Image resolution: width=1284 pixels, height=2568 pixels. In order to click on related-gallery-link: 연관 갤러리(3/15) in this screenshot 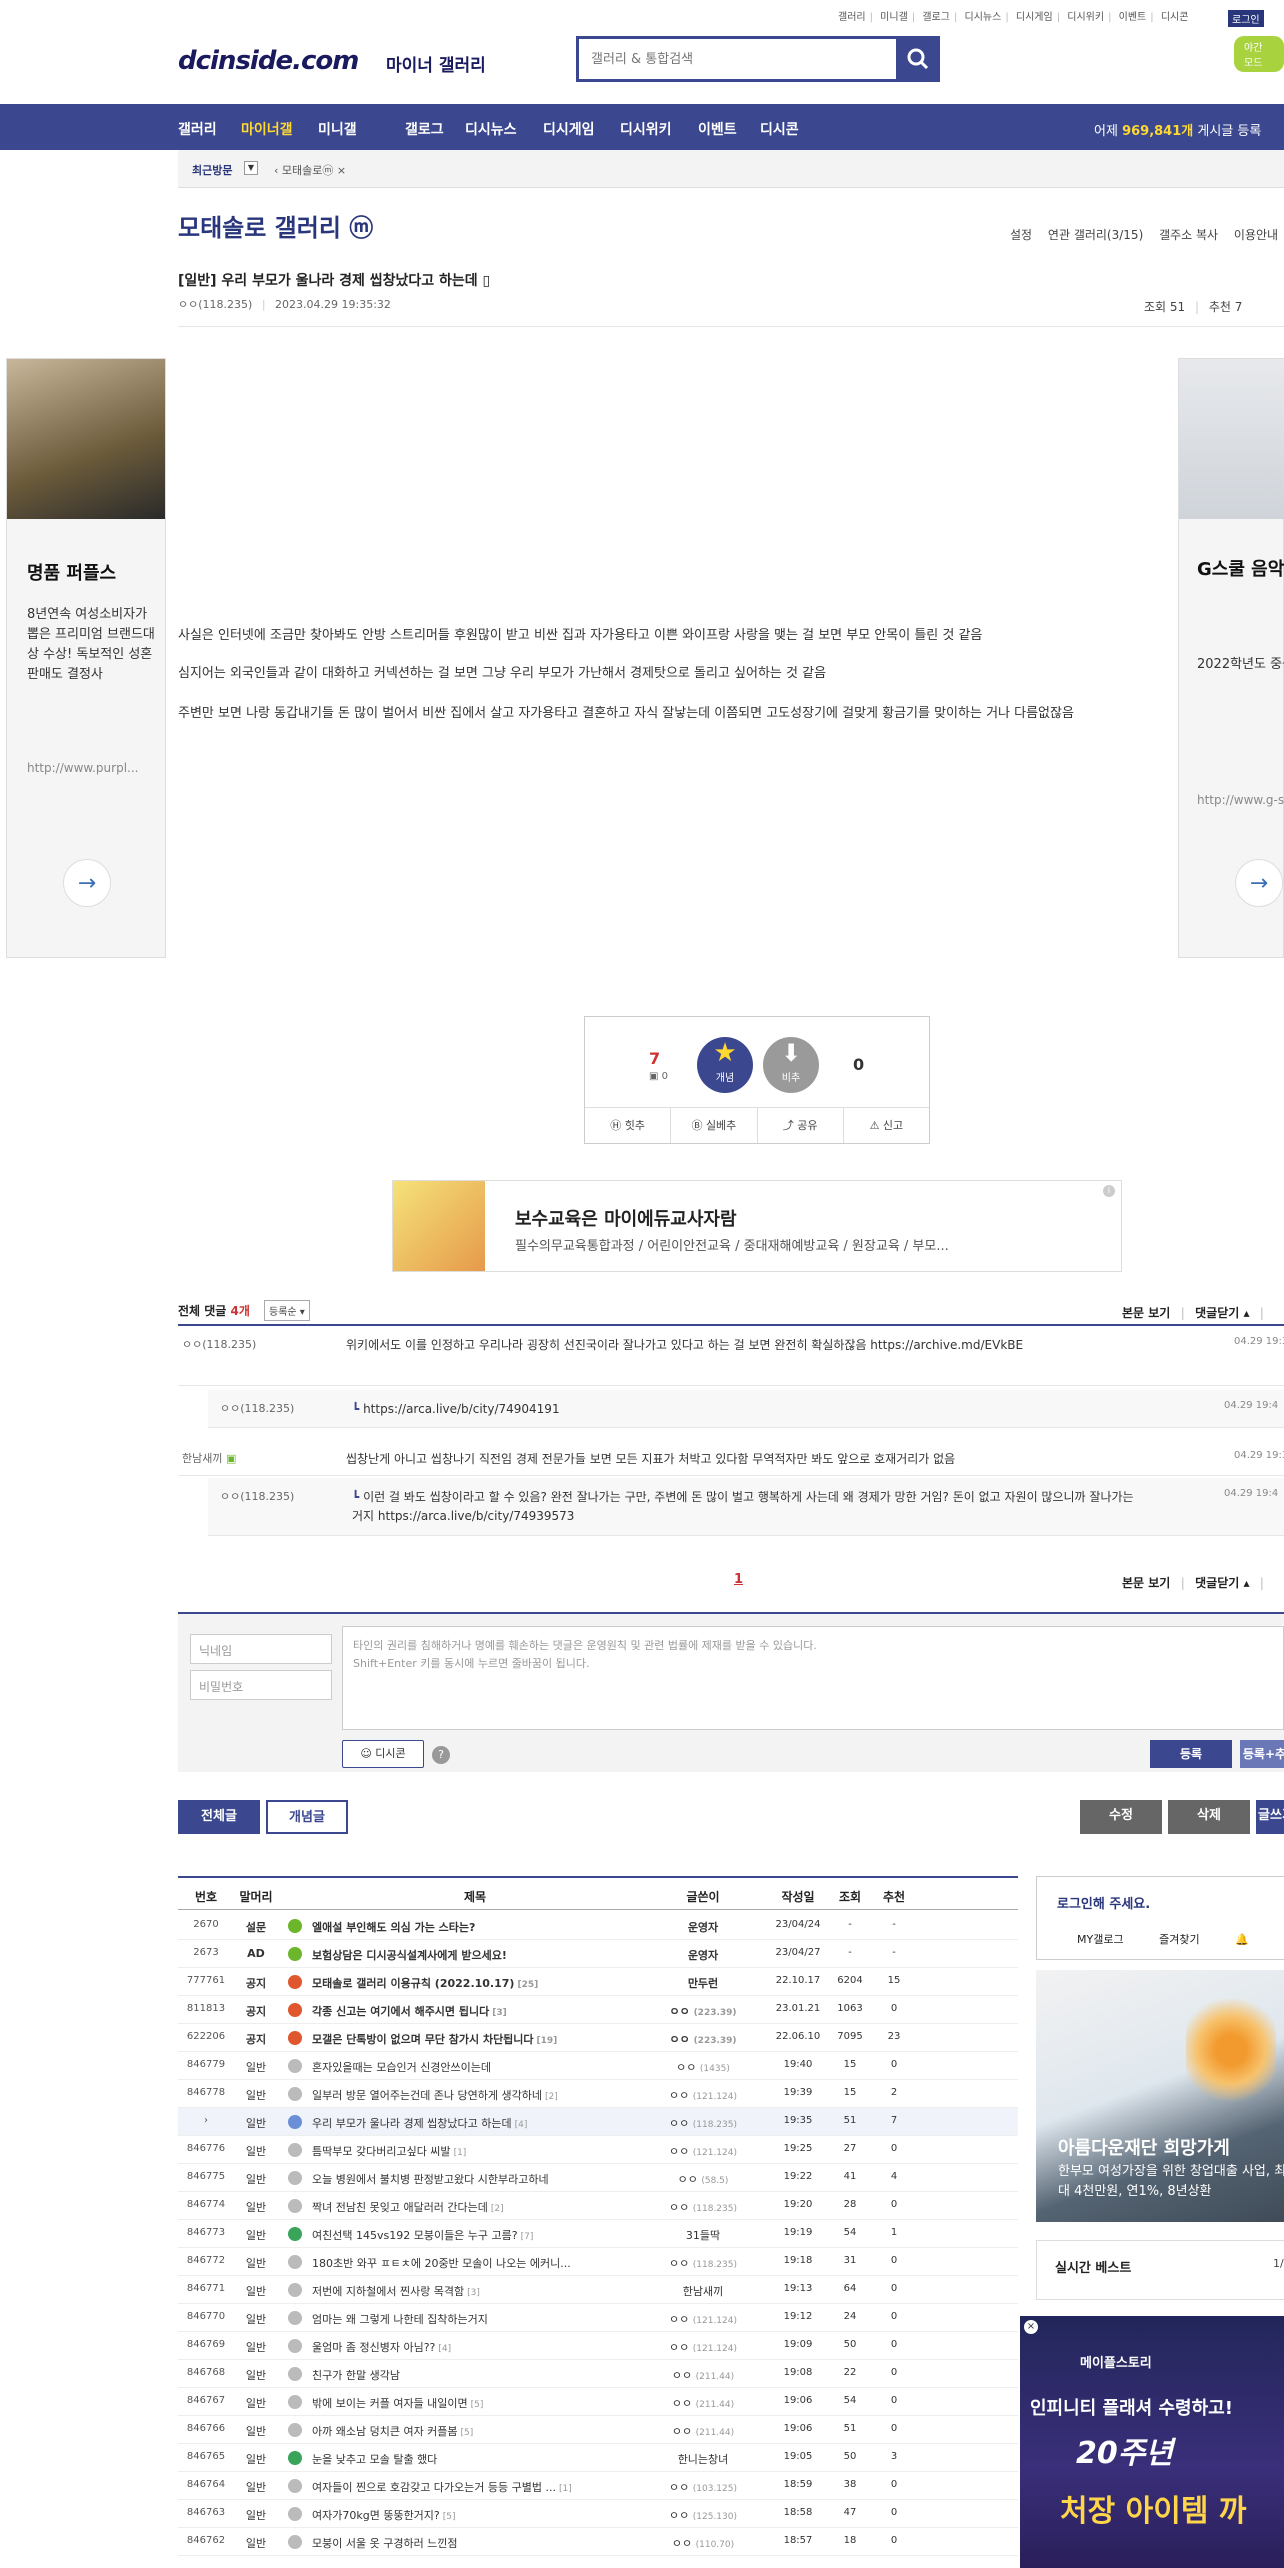, I will do `click(1095, 235)`.